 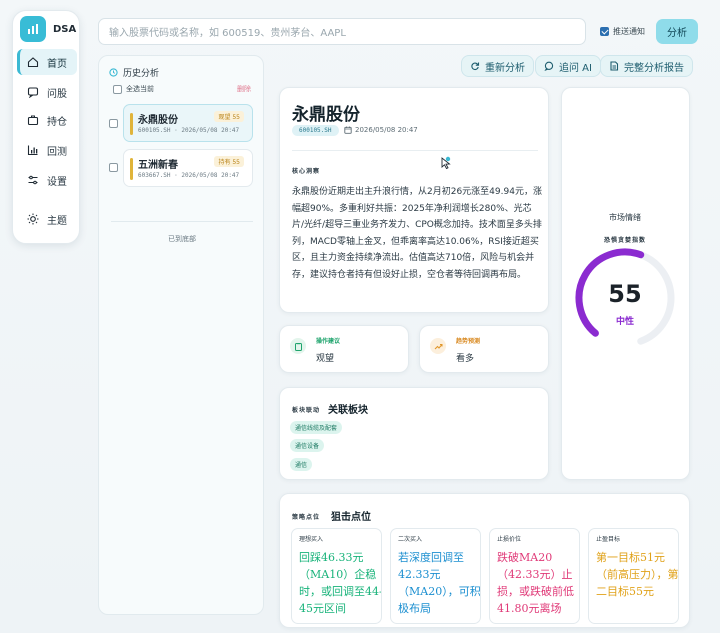 What do you see at coordinates (117, 89) in the screenshot?
I see `select-all-checkbox` at bounding box center [117, 89].